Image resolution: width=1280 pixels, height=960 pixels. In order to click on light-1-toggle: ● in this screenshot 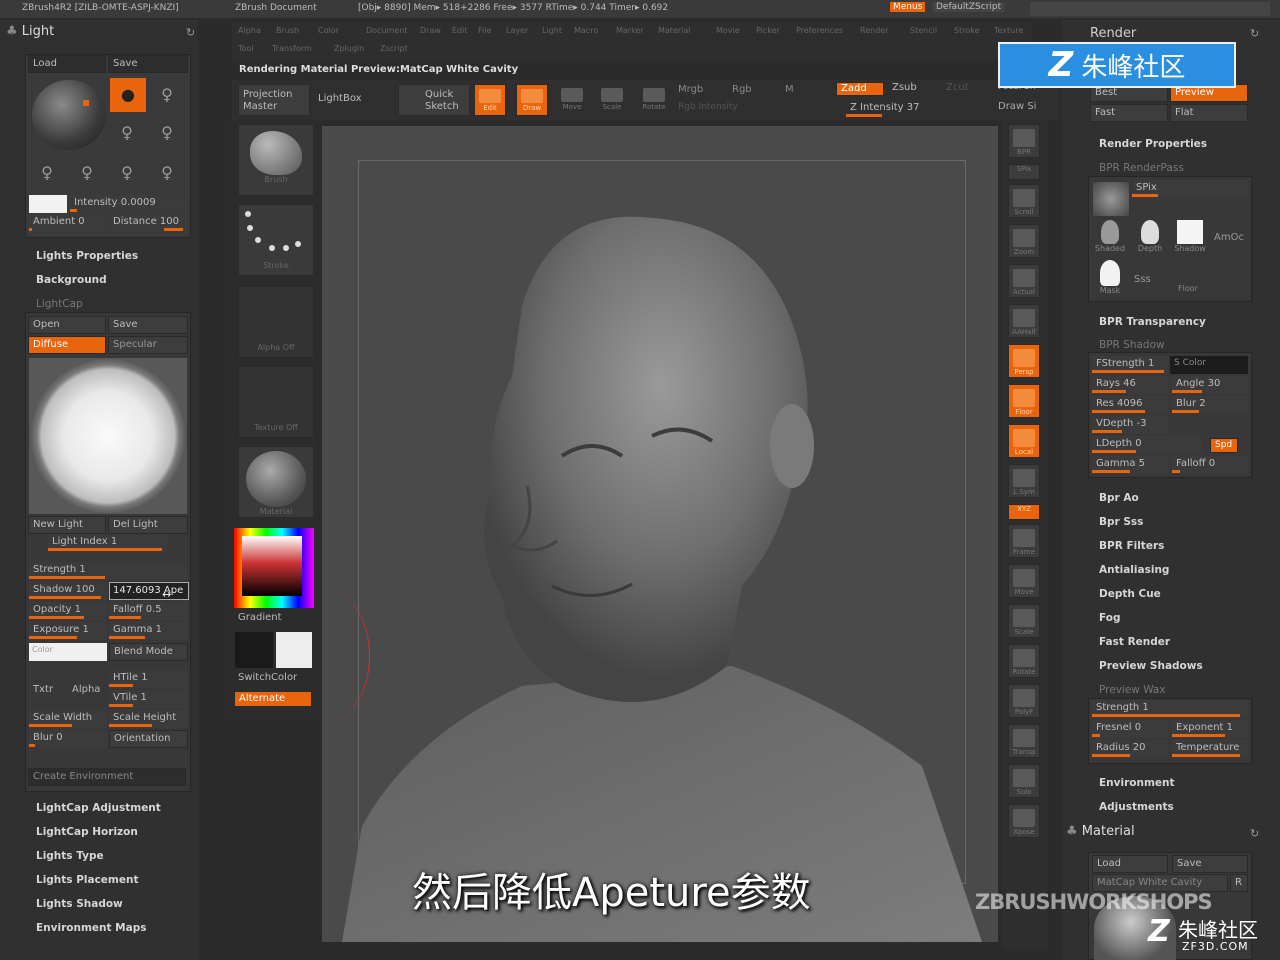, I will do `click(128, 95)`.